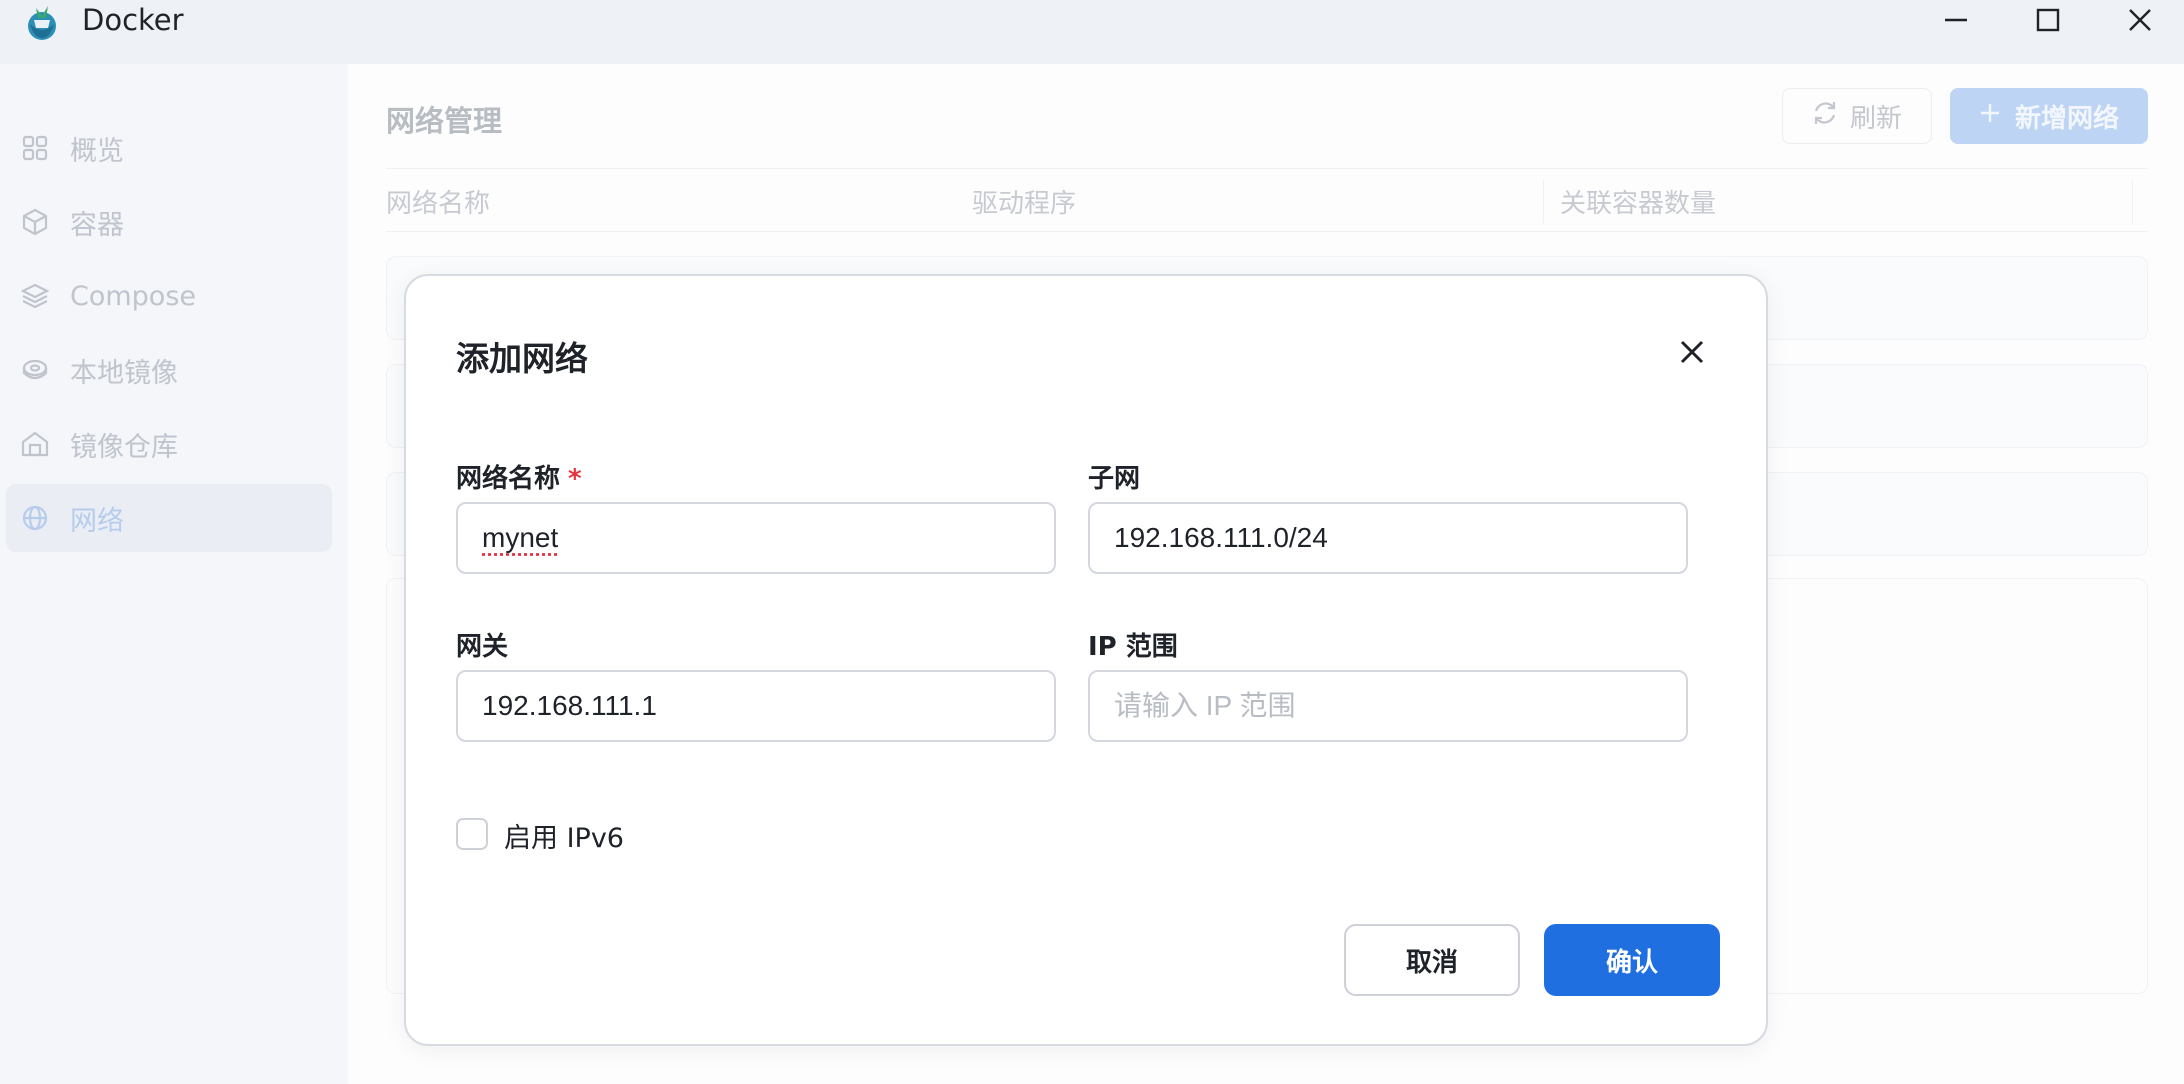  Describe the element at coordinates (124, 373) in the screenshot. I see `sidebar-item-label: 本地镜像` at that location.